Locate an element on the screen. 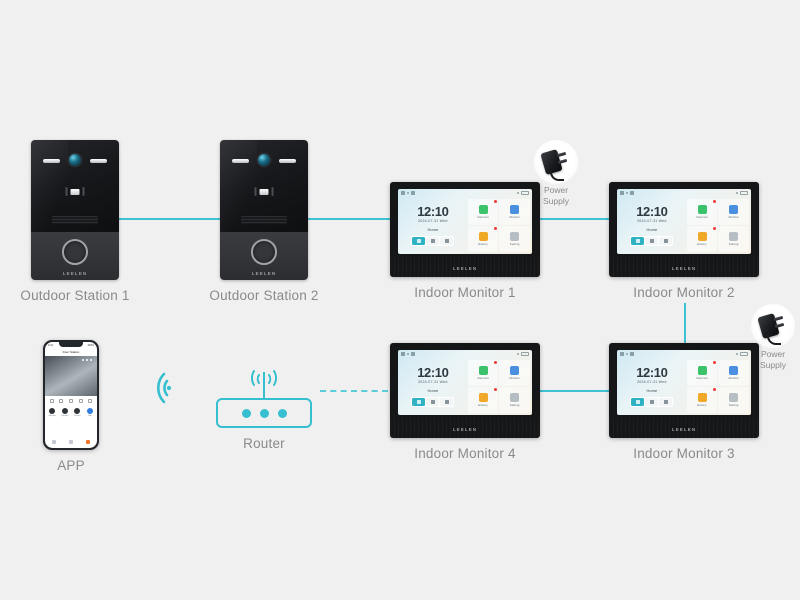 Image resolution: width=800 pixels, height=600 pixels. action-capture: Capture is located at coordinates (65, 412).